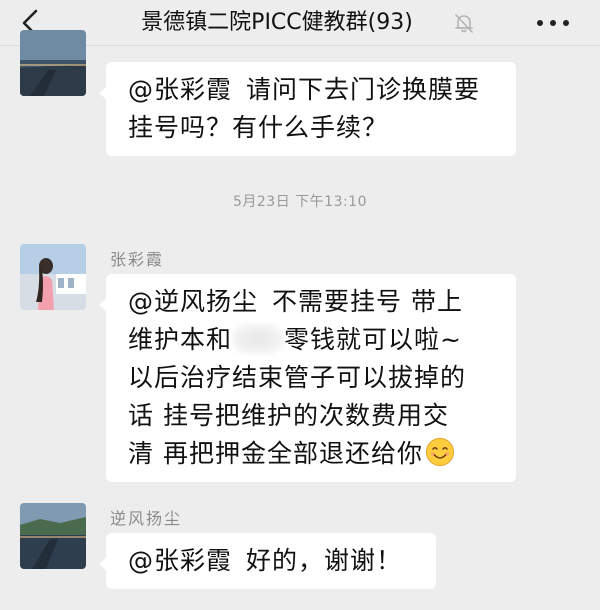  I want to click on more-options-button, so click(553, 23).